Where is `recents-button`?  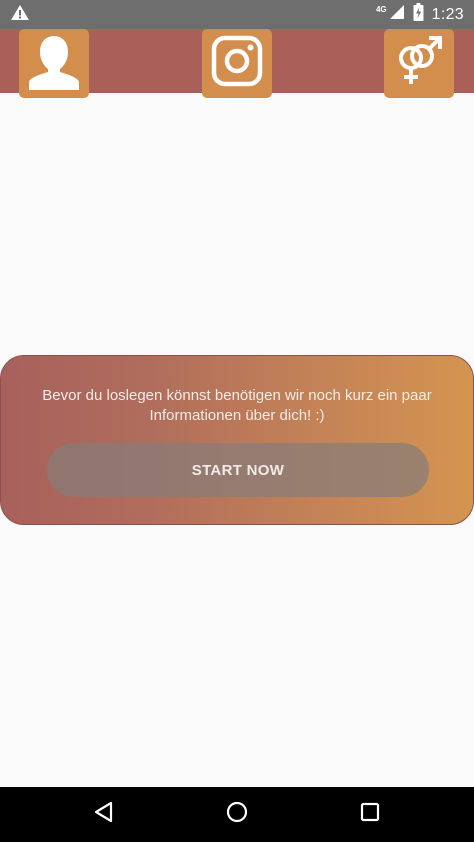 recents-button is located at coordinates (370, 814).